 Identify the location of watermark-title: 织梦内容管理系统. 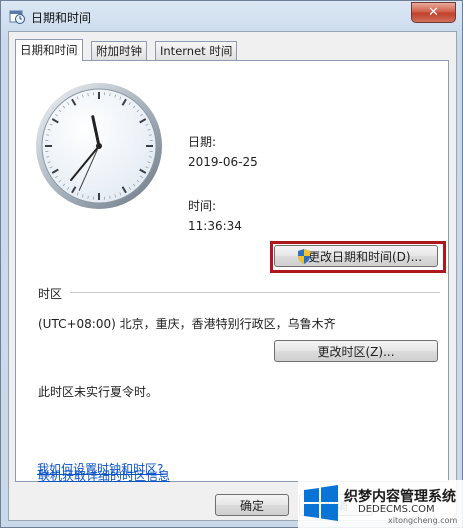
(400, 497).